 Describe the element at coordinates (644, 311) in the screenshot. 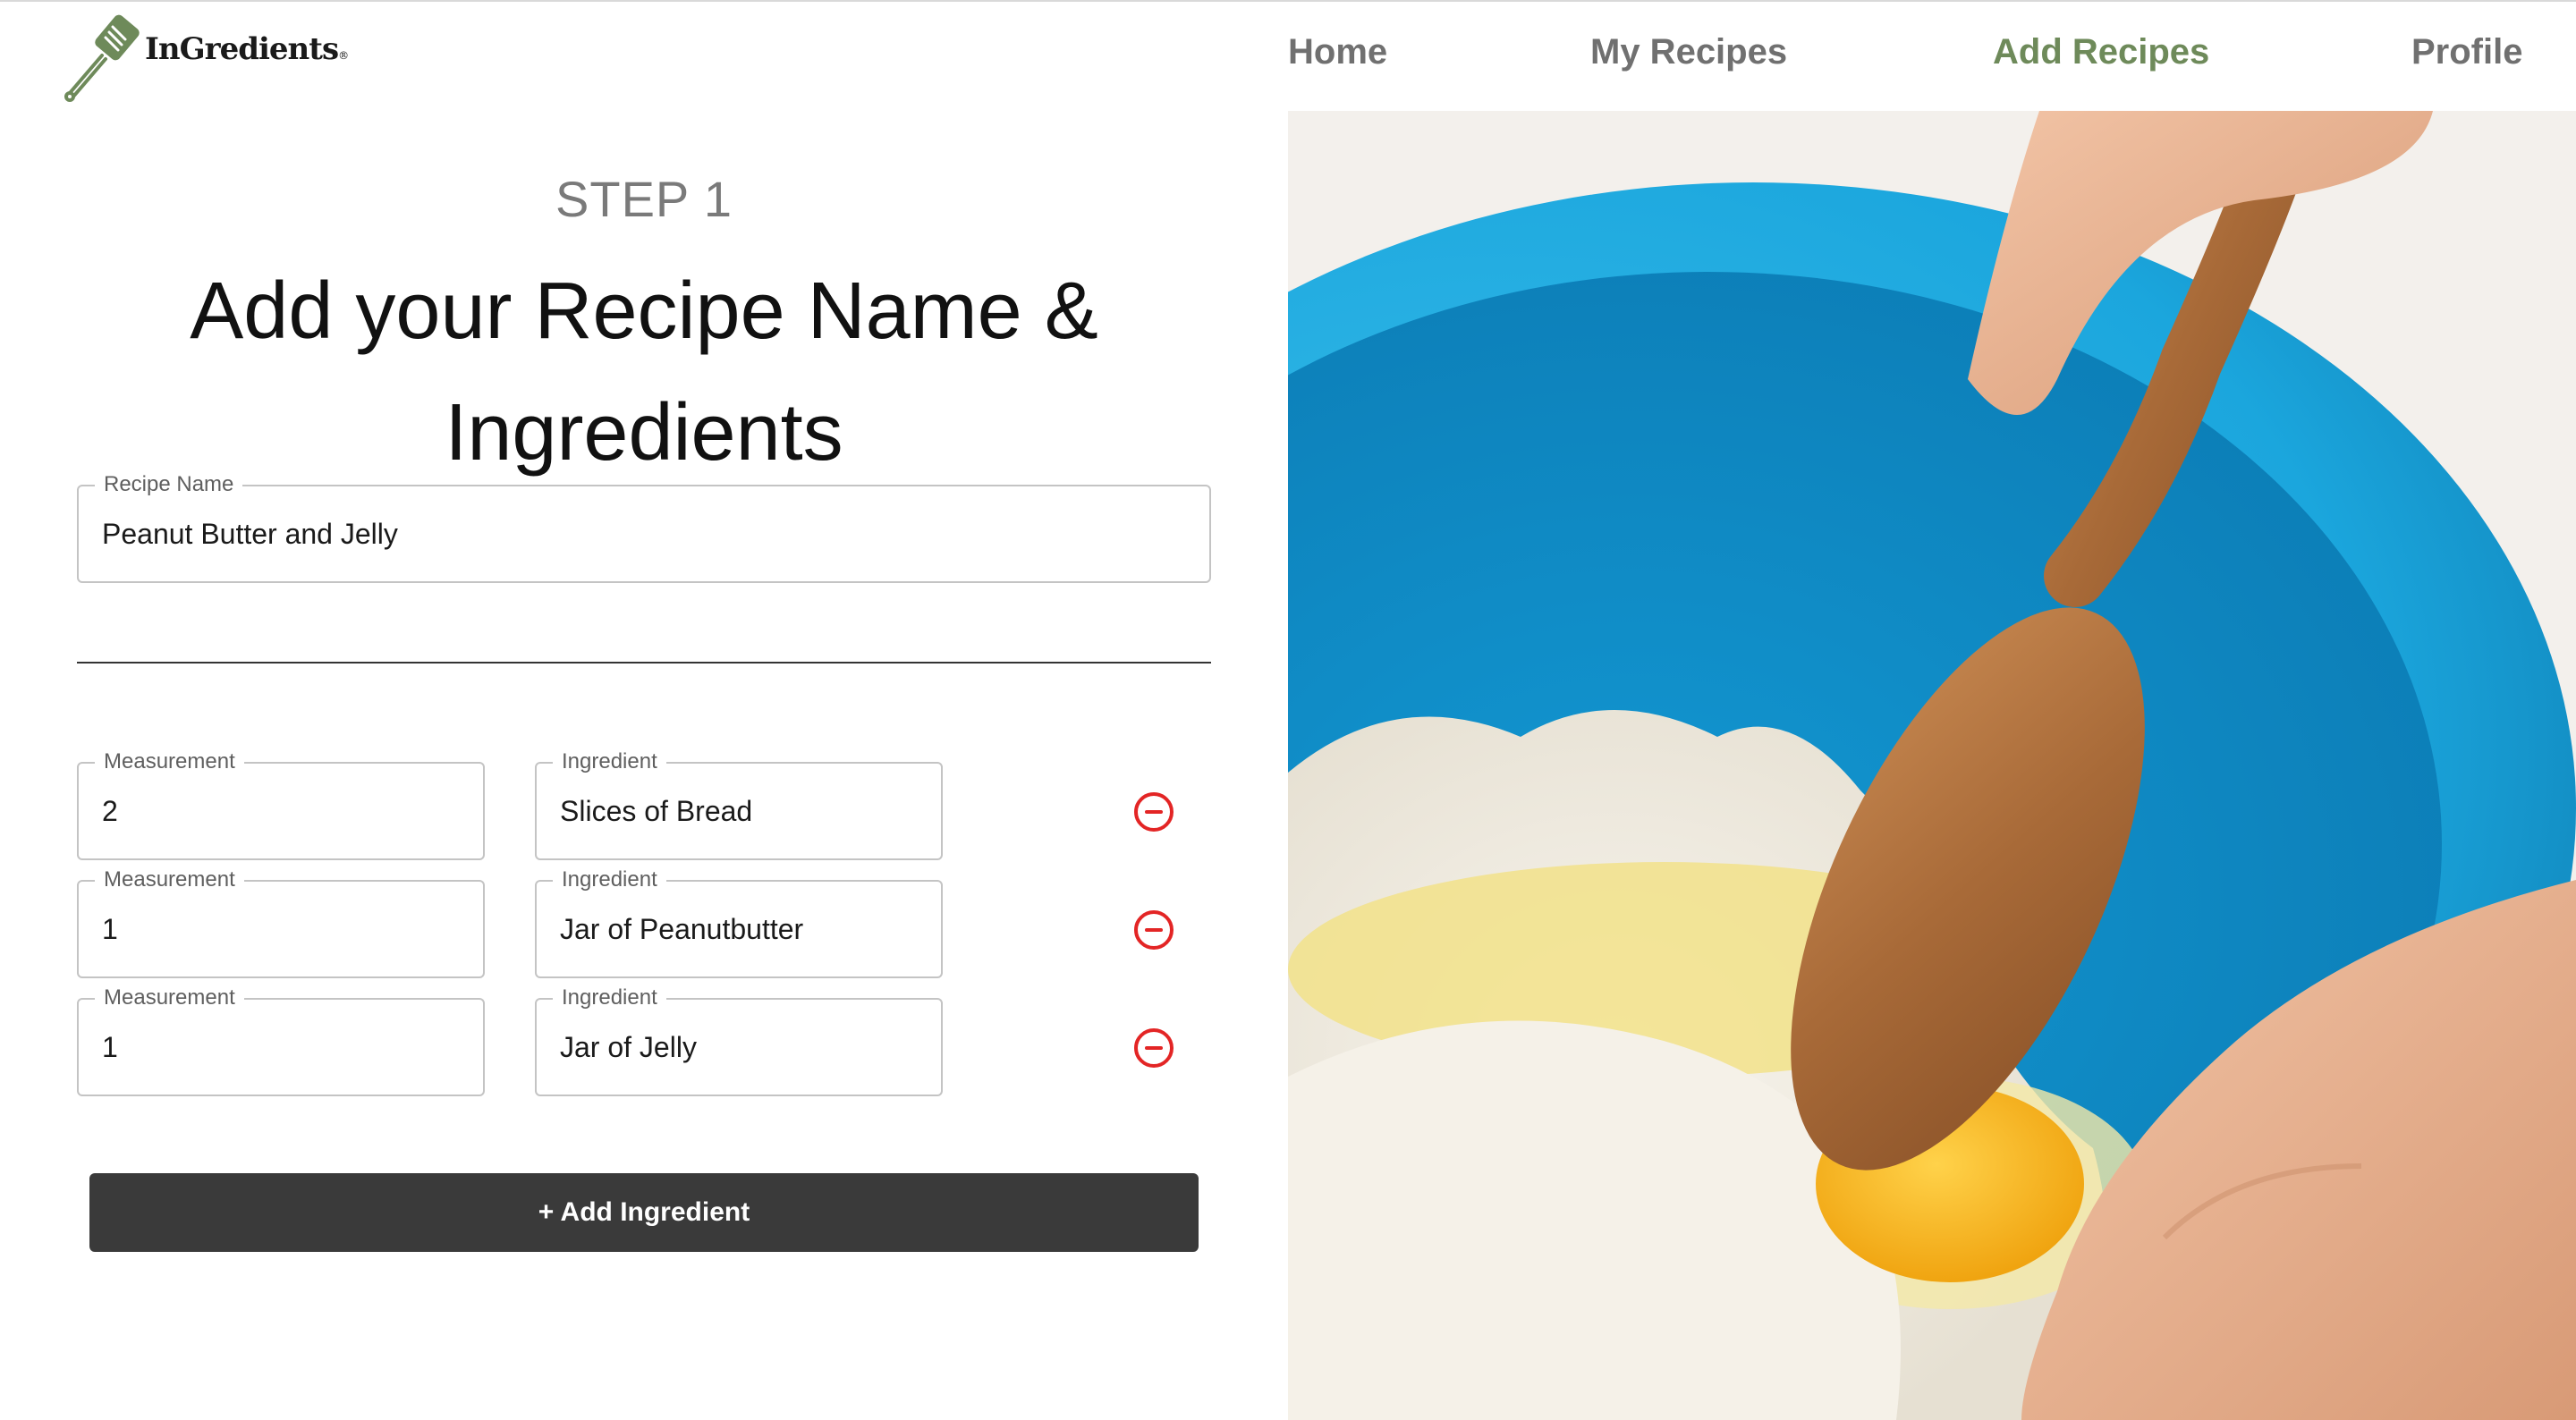

I see `page-title-line-1: Add your Recipe Name &` at that location.